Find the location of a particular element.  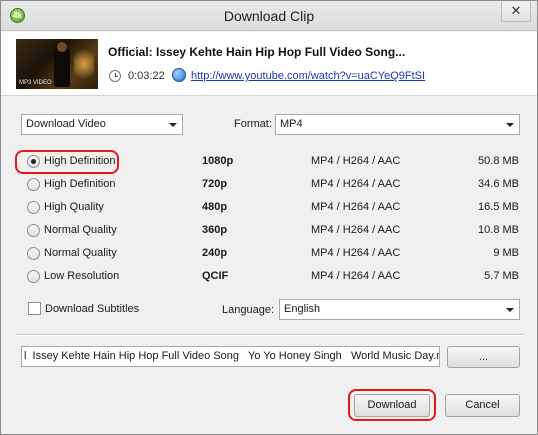

format-select: MP4 is located at coordinates (397, 124).